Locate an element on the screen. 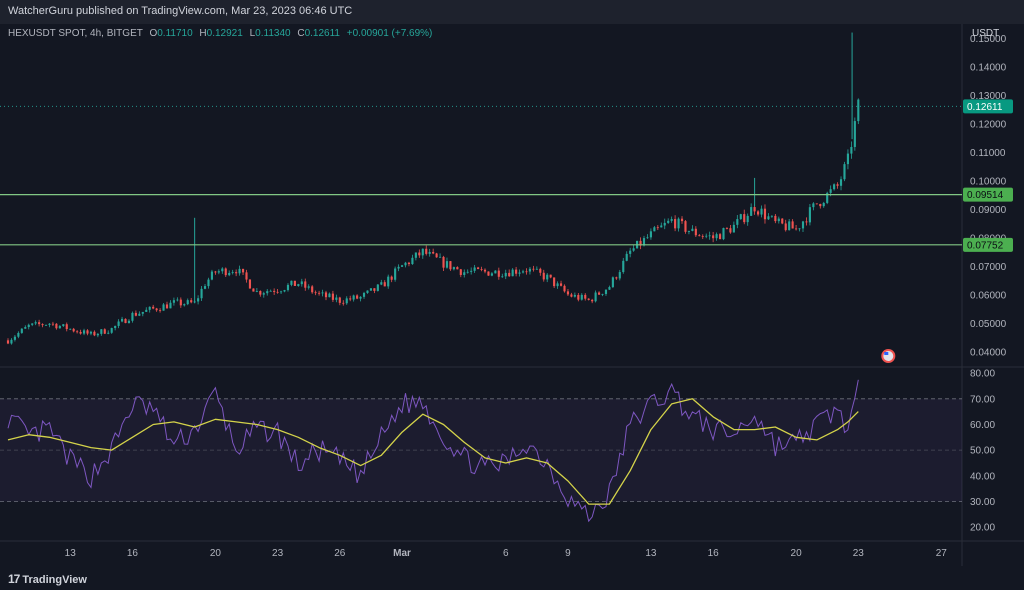  time-tick-label: 23 is located at coordinates (859, 553).